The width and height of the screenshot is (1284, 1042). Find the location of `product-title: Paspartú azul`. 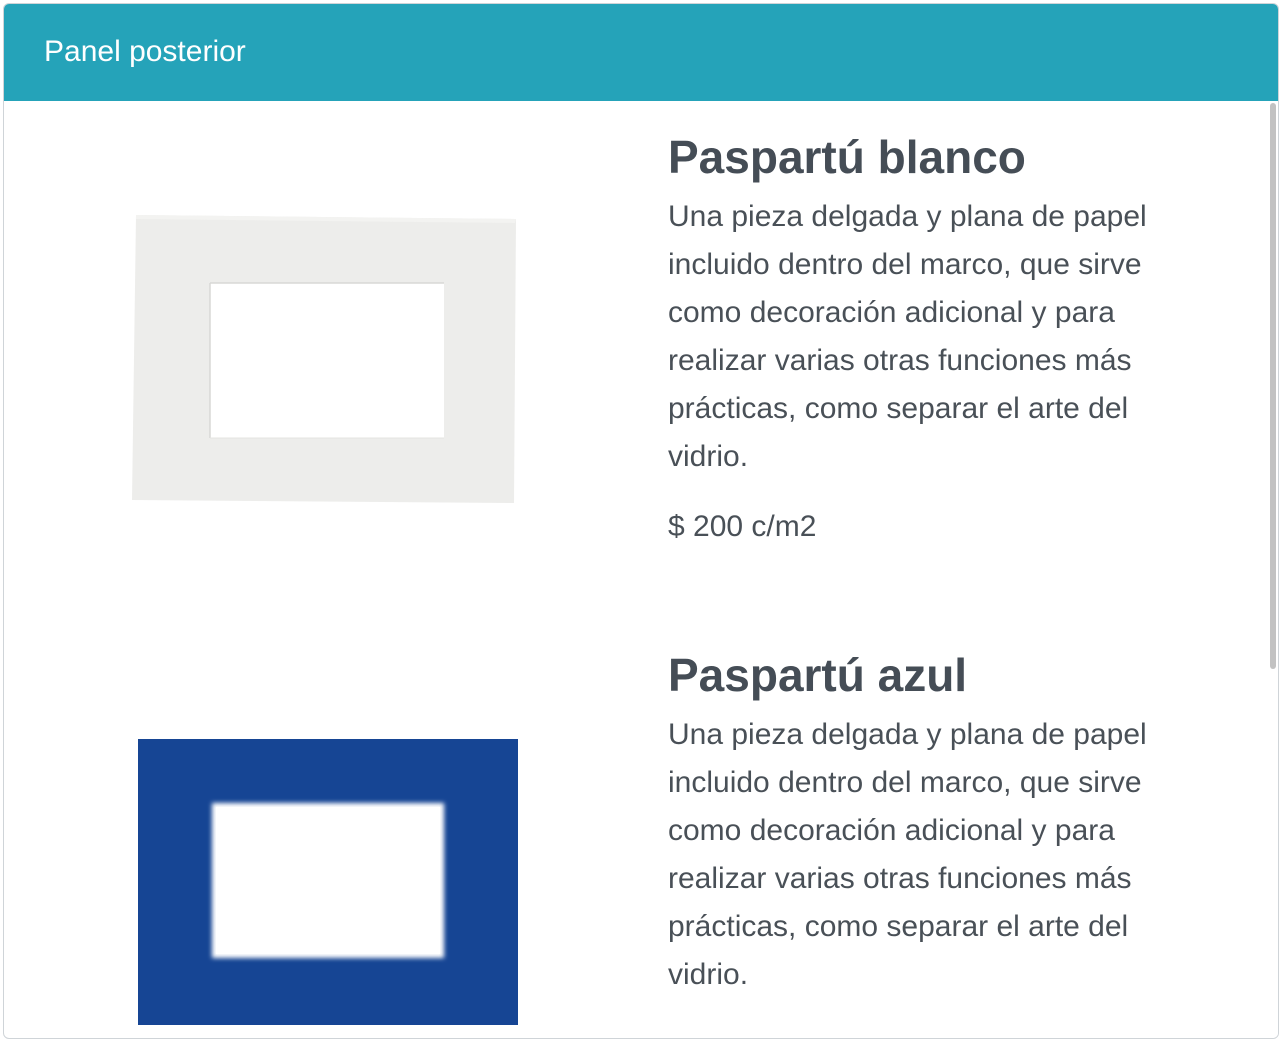

product-title: Paspartú azul is located at coordinates (818, 675).